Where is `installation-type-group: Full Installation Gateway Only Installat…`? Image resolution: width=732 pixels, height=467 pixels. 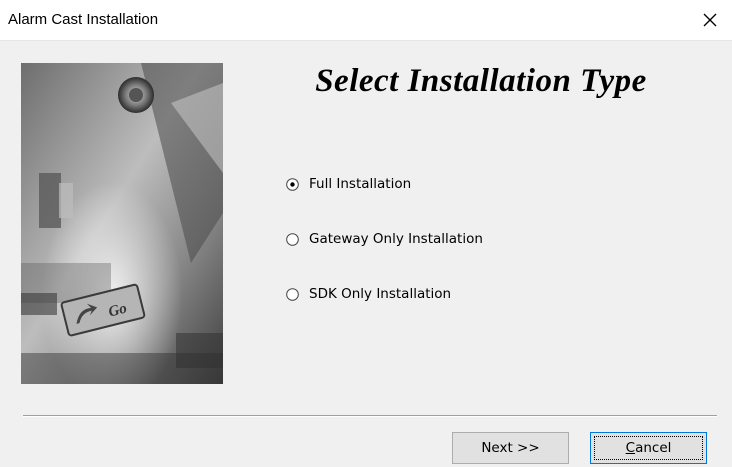
installation-type-group: Full Installation Gateway Only Installat… is located at coordinates (384, 256).